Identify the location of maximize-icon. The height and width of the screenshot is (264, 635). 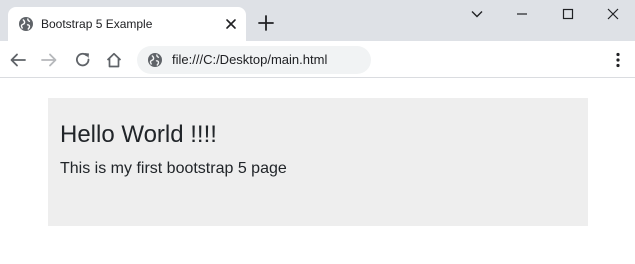
(568, 14).